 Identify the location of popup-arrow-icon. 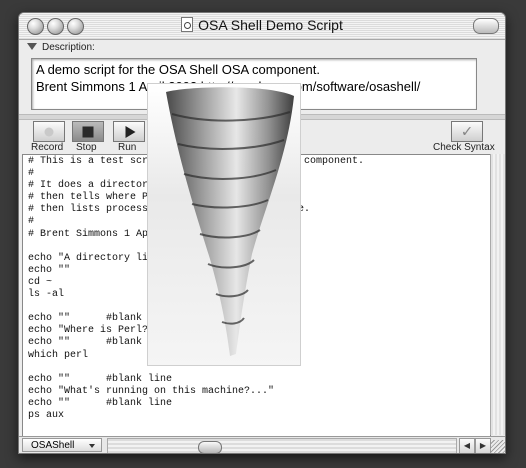
(92, 446).